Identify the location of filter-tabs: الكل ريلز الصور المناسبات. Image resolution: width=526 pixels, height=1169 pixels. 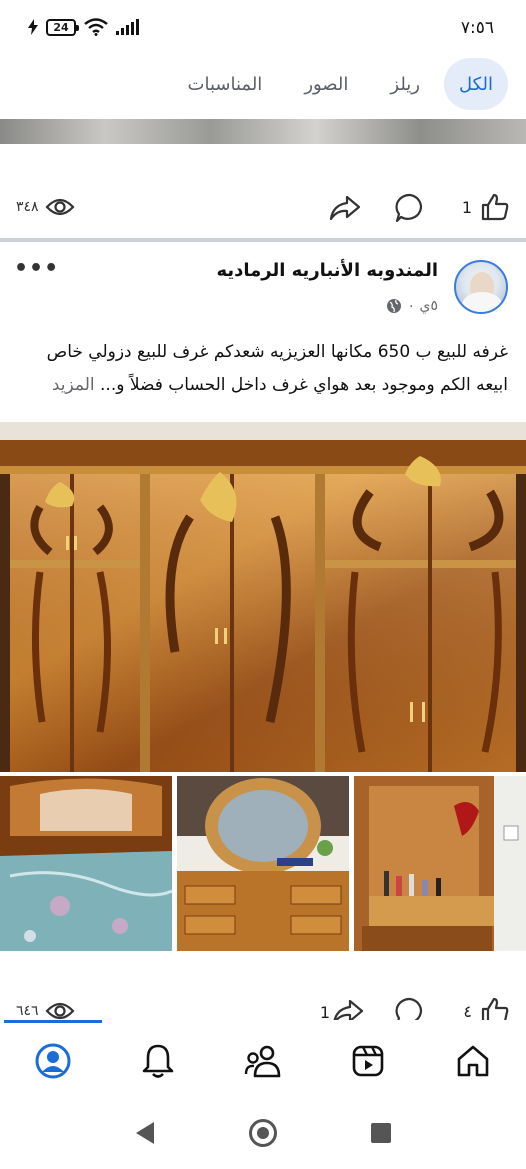
(263, 84).